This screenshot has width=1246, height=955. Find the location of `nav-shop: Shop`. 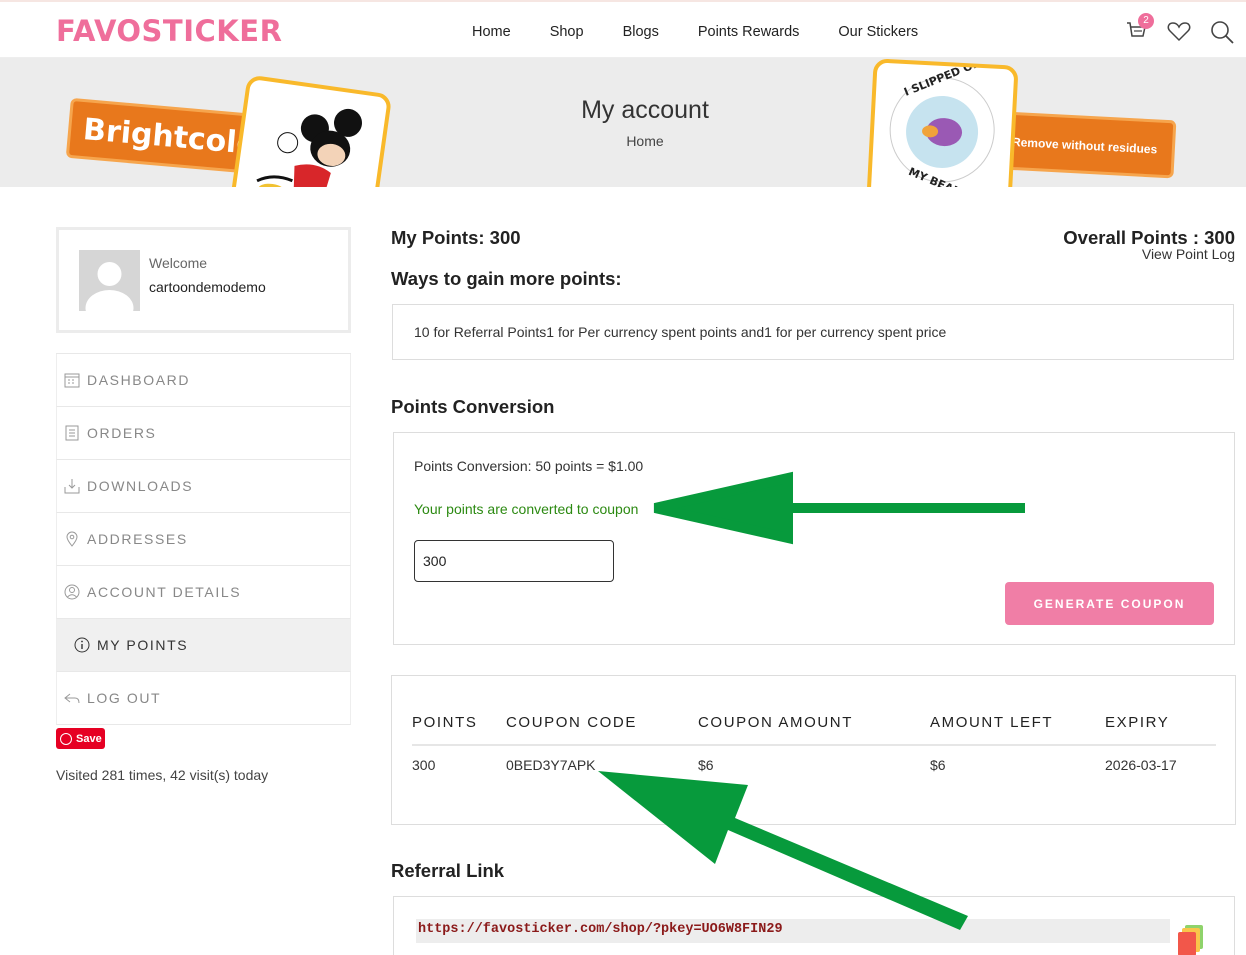

nav-shop: Shop is located at coordinates (567, 32).